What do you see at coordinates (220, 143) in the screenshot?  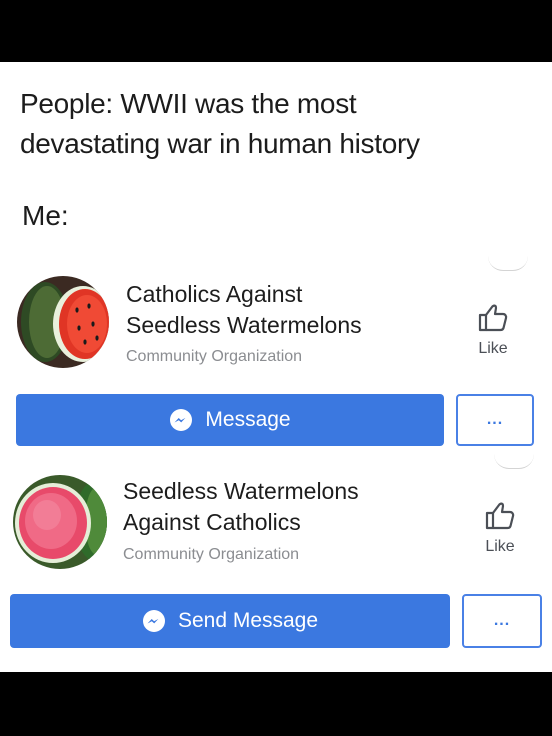 I see `meme-caption-line-2: devastating war in human history` at bounding box center [220, 143].